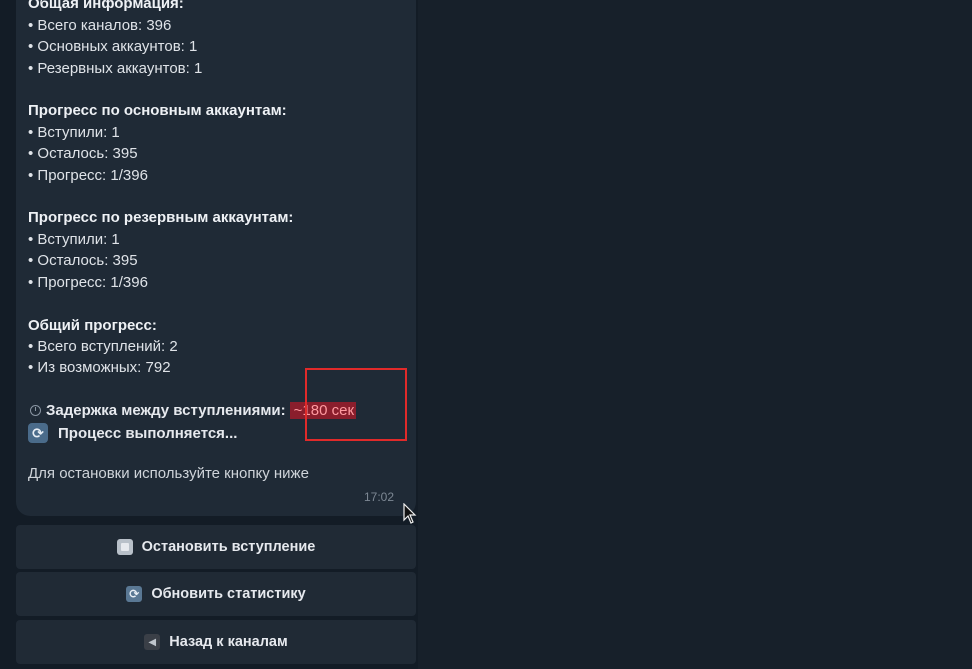 The width and height of the screenshot is (972, 669). I want to click on delay-label: Задержка между вступлениями:, so click(166, 410).